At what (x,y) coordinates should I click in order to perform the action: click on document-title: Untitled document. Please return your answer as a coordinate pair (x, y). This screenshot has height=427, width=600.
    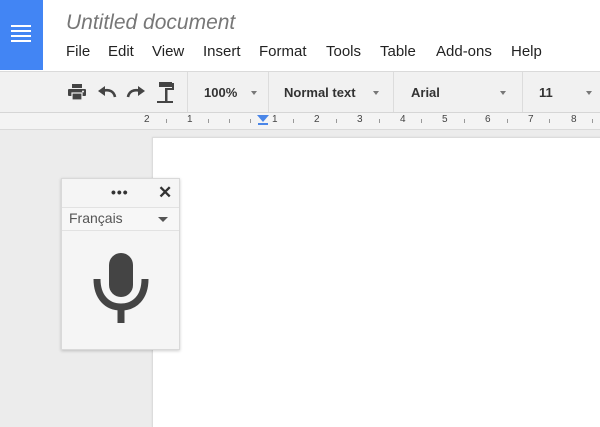
    Looking at the image, I should click on (150, 23).